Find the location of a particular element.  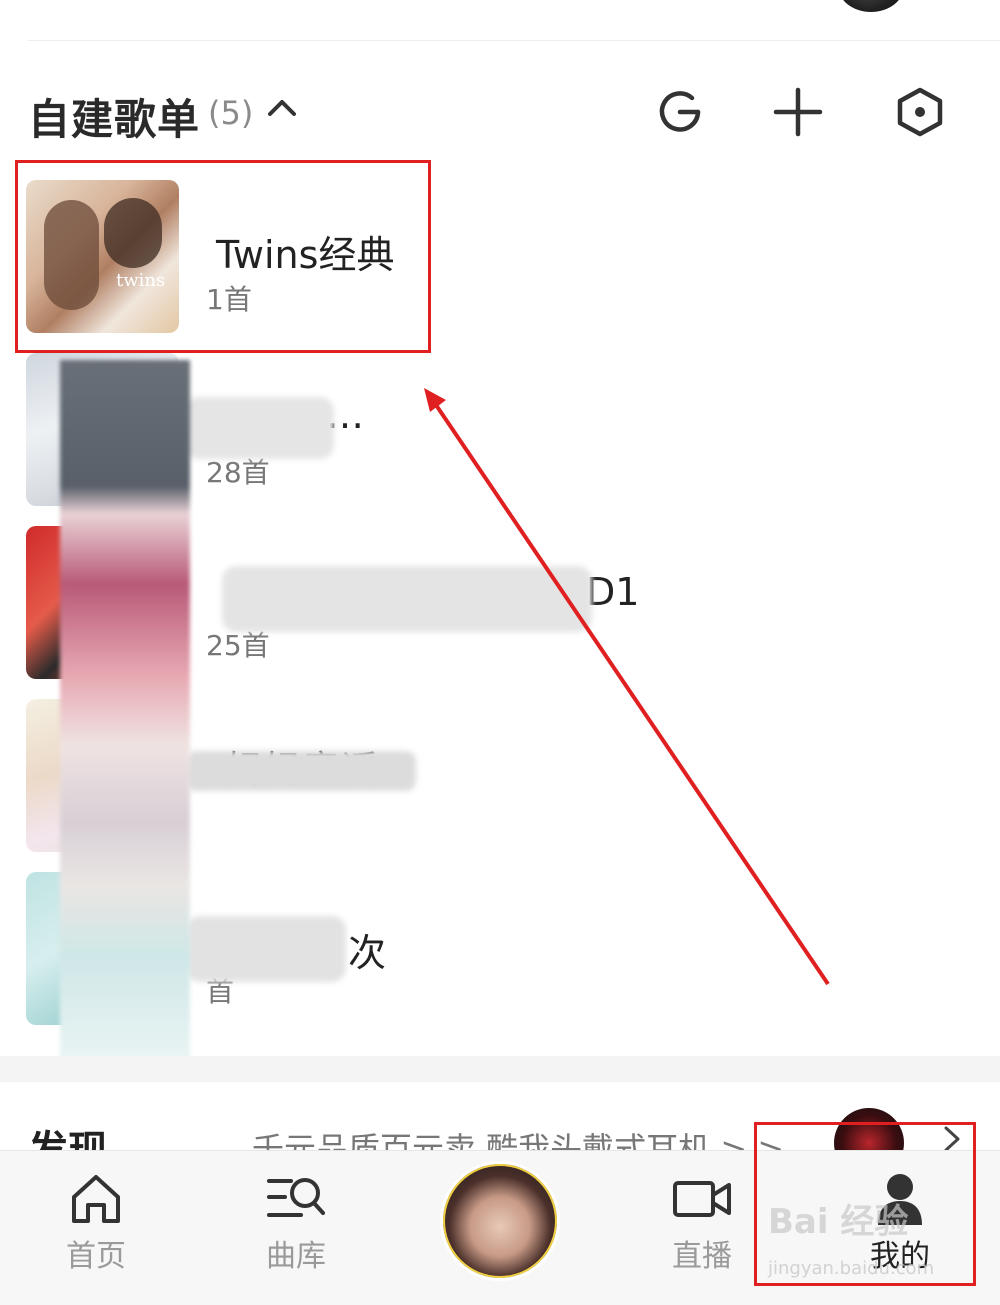

section-divider is located at coordinates (500, 1069).